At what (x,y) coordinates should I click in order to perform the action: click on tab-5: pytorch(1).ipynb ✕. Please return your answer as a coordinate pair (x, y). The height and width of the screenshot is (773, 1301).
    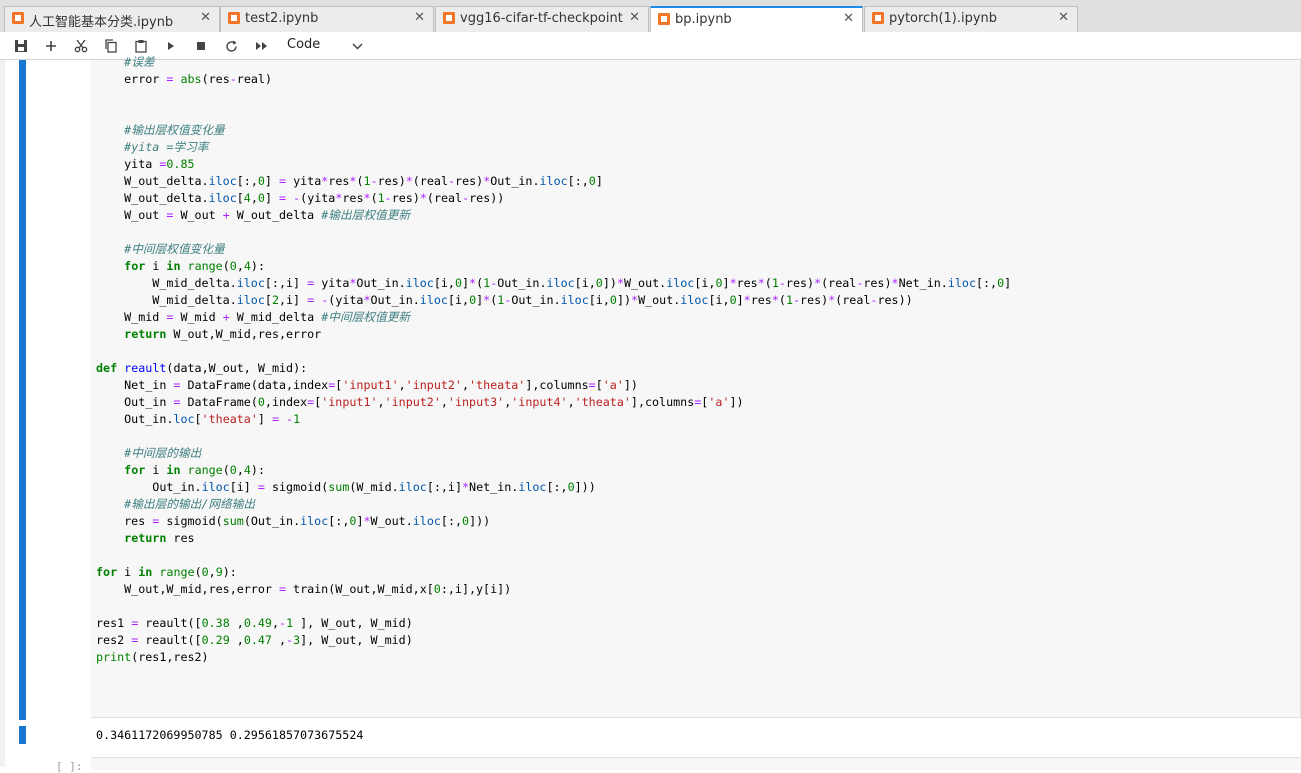
    Looking at the image, I should click on (971, 19).